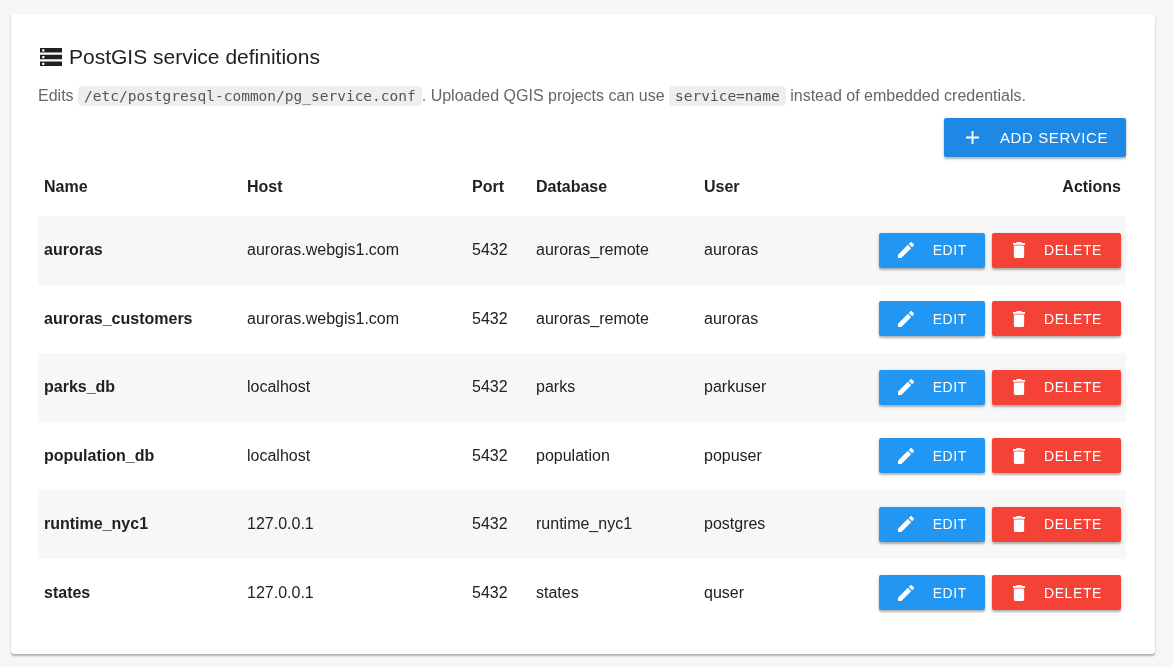  Describe the element at coordinates (99, 455) in the screenshot. I see `table-cell-text: population_db` at that location.